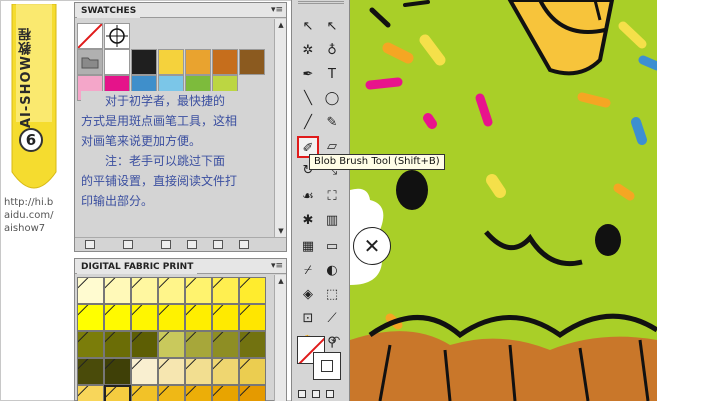 This screenshot has height=401, width=701. I want to click on symbol-sprayer-tool-icon: ✱, so click(308, 221).